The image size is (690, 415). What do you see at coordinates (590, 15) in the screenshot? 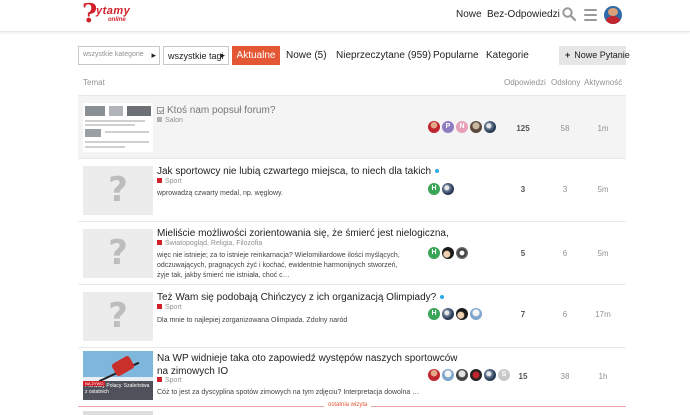
I see `hamburger-menu-icon` at bounding box center [590, 15].